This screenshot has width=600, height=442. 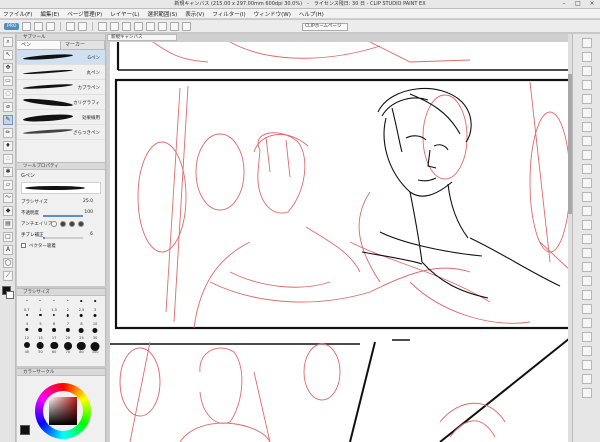 I want to click on pencil-tool-icon: ✏, so click(x=8, y=133).